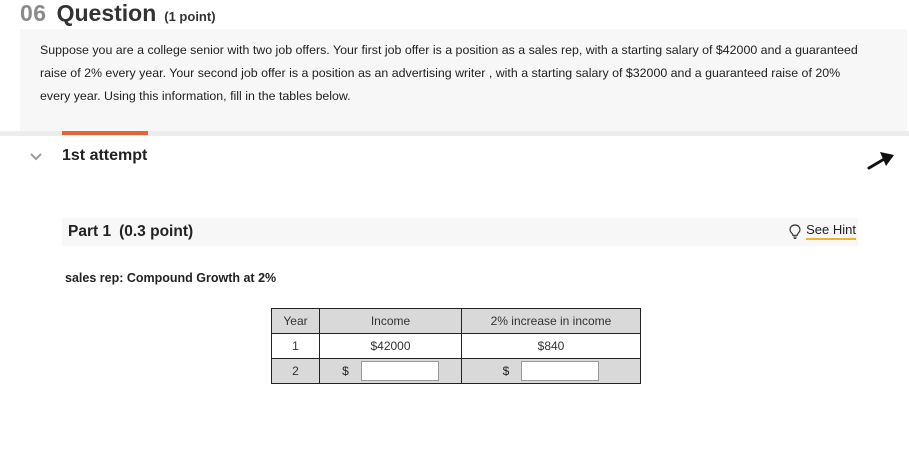 This screenshot has width=909, height=453. What do you see at coordinates (460, 232) in the screenshot?
I see `part-header: Part 1 (0.3 point) See Hint` at bounding box center [460, 232].